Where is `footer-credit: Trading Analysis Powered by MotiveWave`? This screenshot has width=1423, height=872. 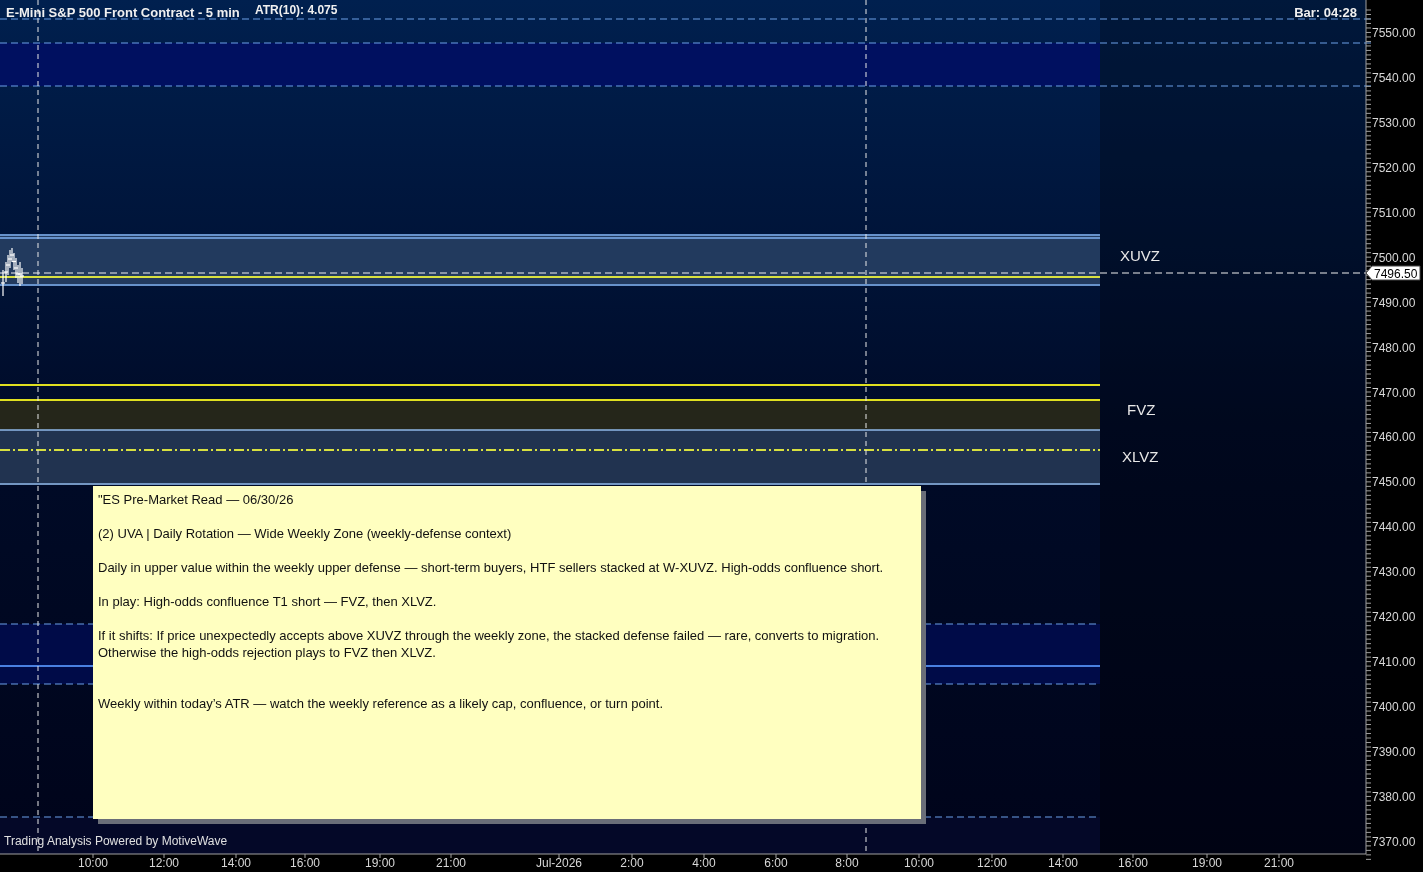
footer-credit: Trading Analysis Powered by MotiveWave is located at coordinates (116, 841).